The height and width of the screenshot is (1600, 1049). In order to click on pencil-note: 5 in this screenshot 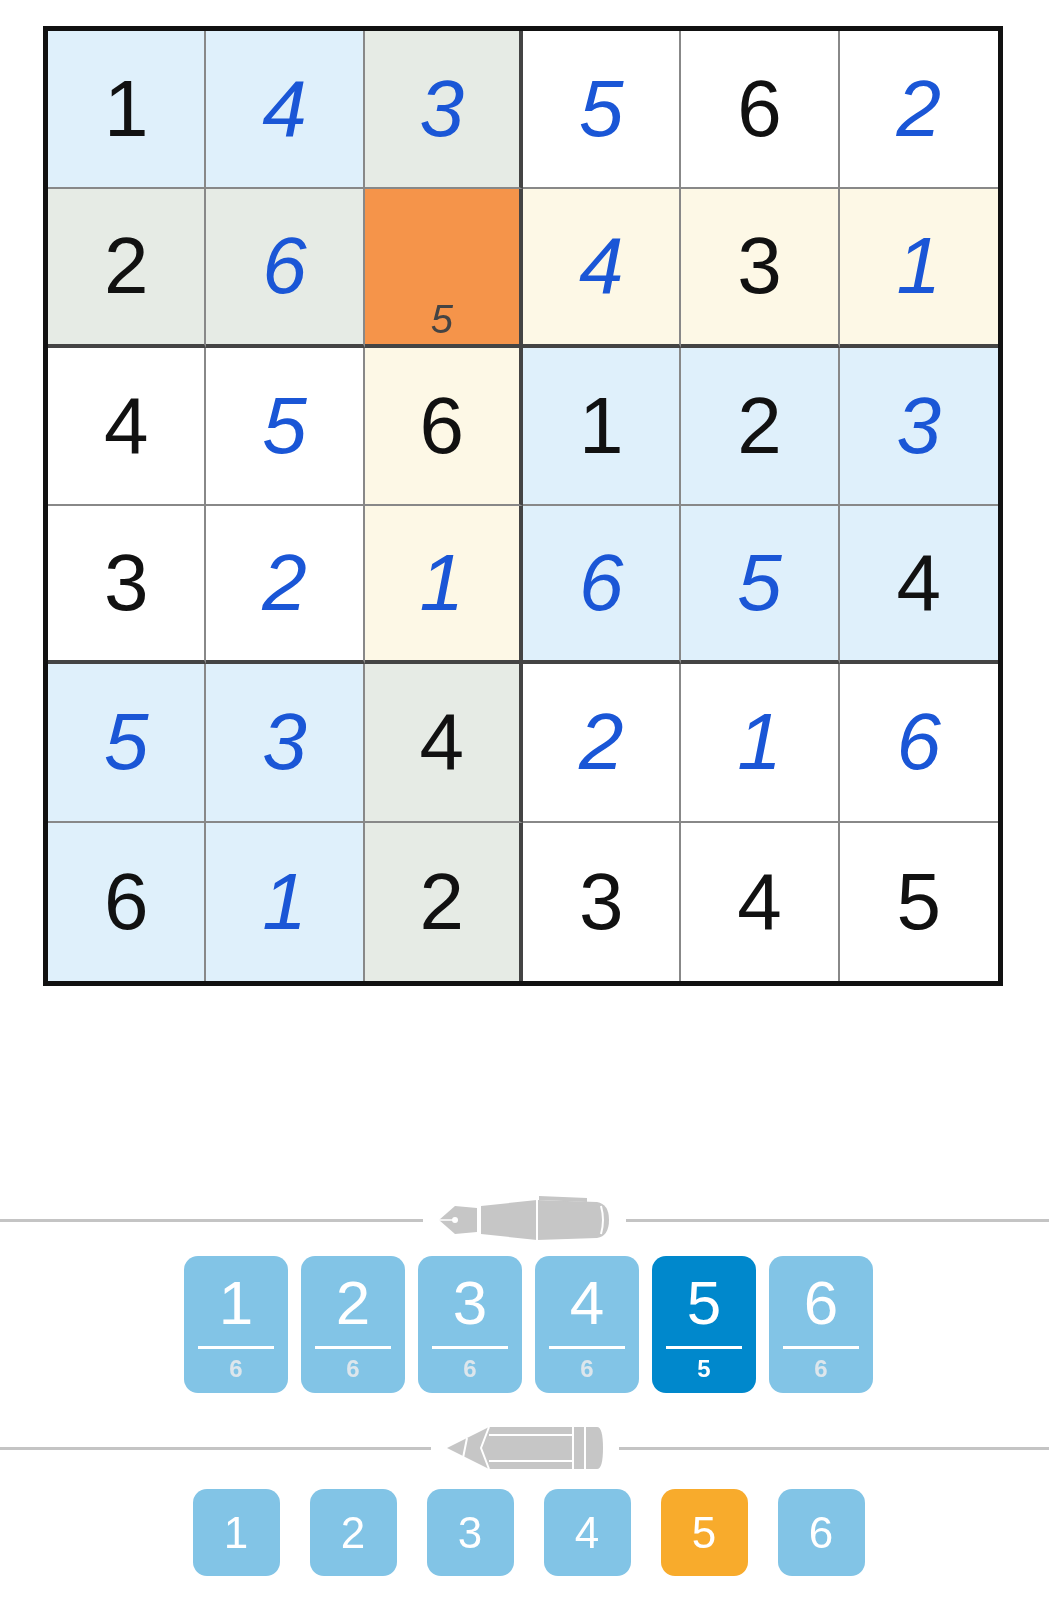, I will do `click(441, 319)`.